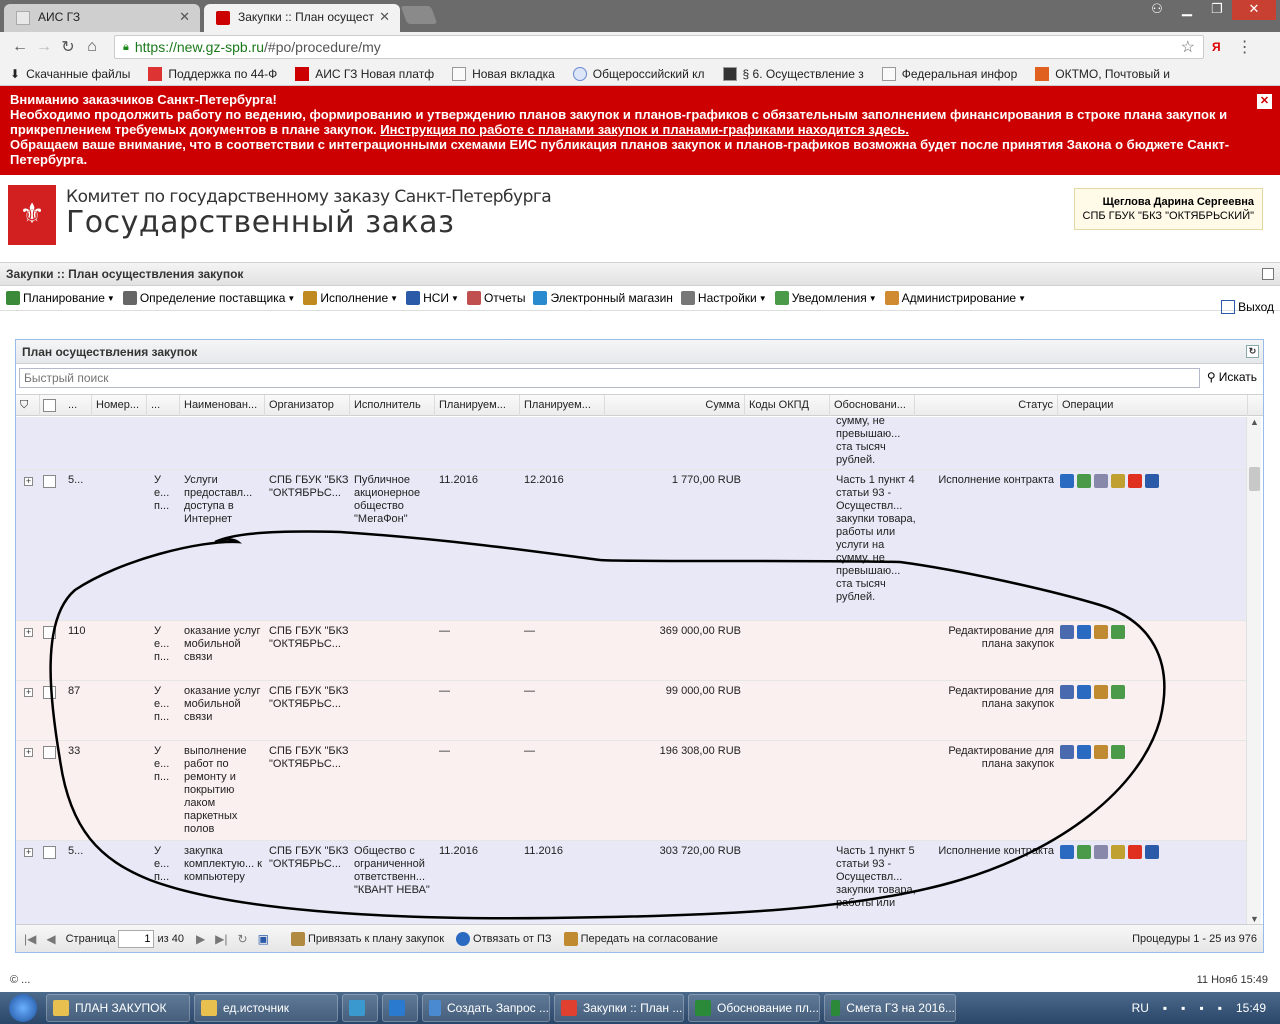 This screenshot has height=1024, width=1280. I want to click on save-icon: ▣, so click(263, 939).